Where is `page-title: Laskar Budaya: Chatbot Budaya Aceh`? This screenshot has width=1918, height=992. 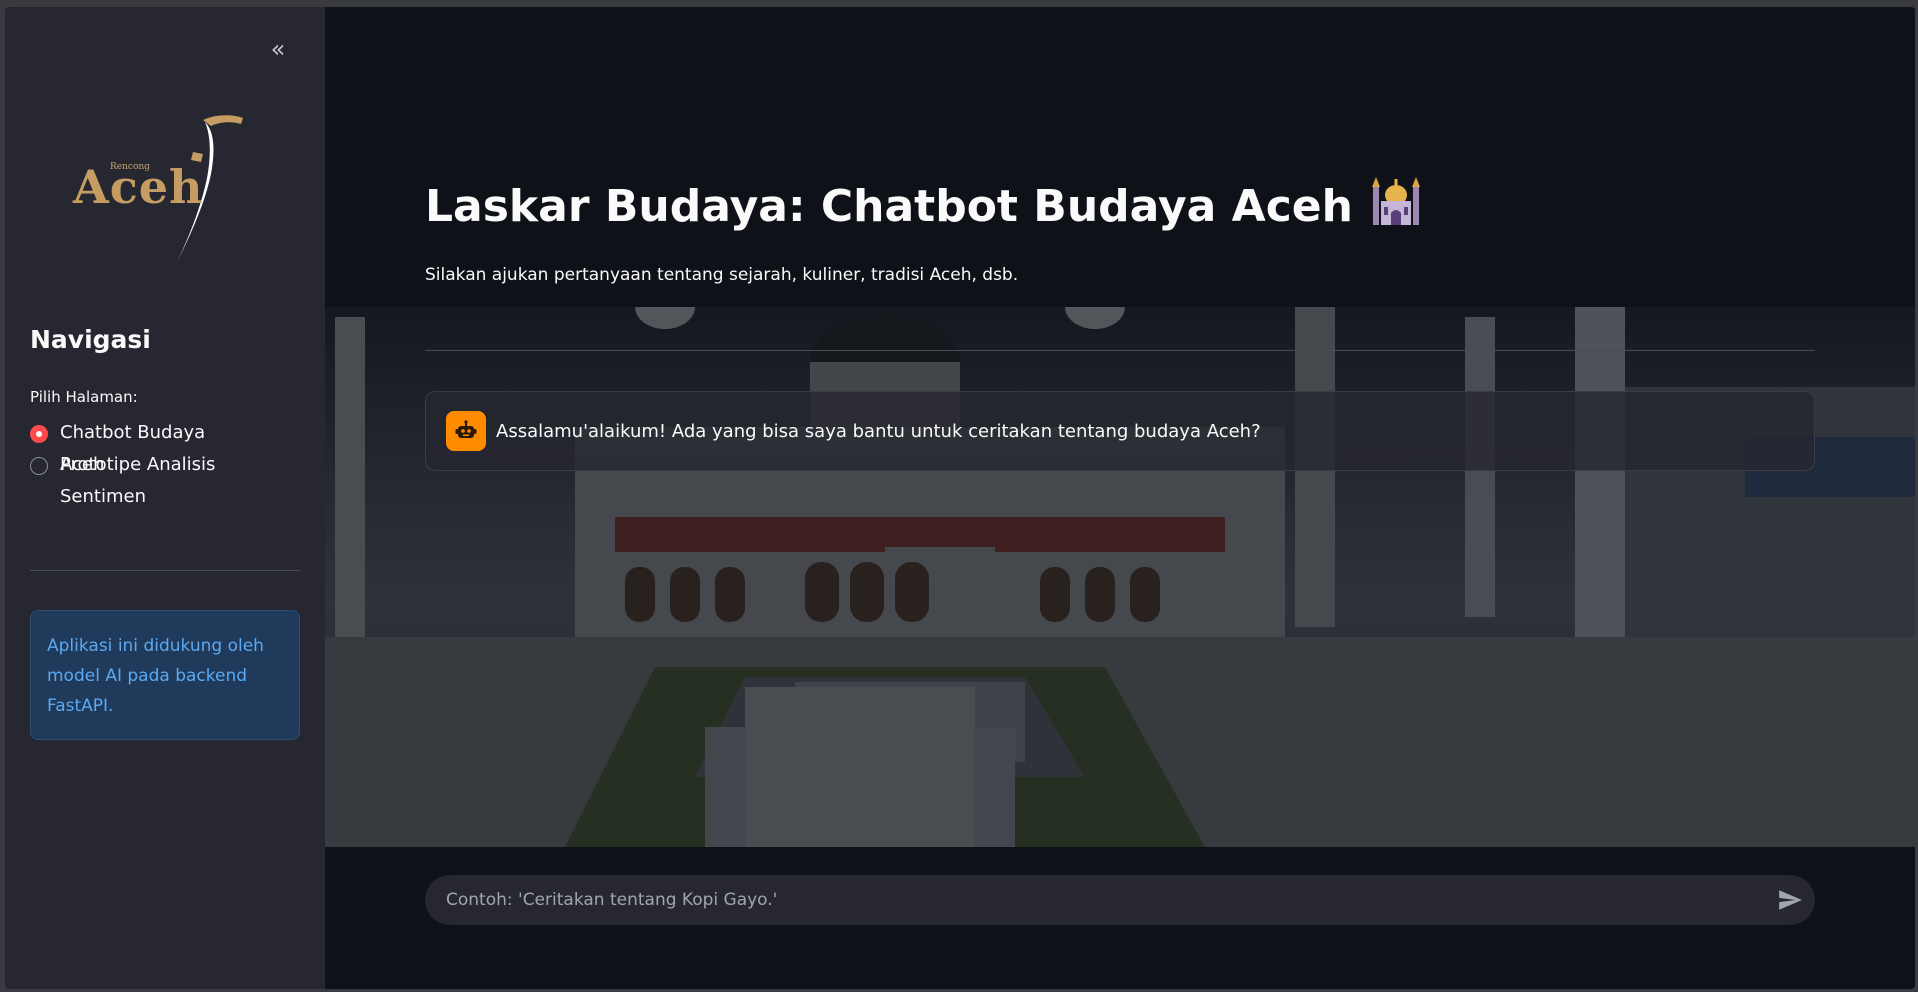
page-title: Laskar Budaya: Chatbot Budaya Aceh is located at coordinates (923, 206).